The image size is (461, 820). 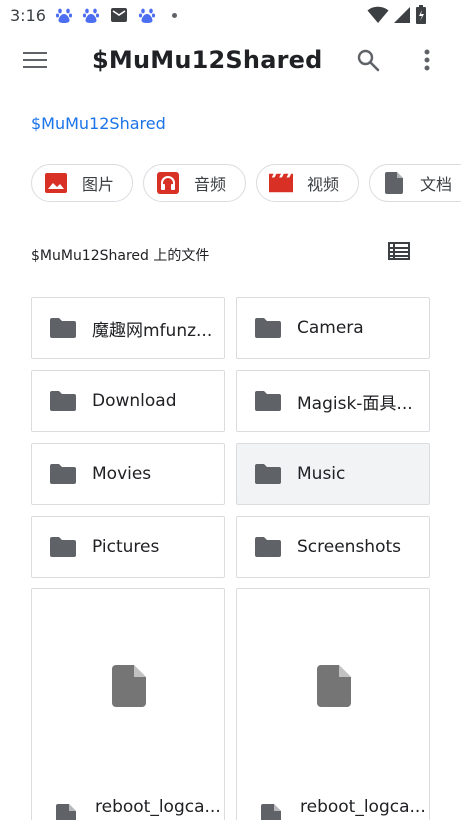 I want to click on search-button, so click(x=368, y=62).